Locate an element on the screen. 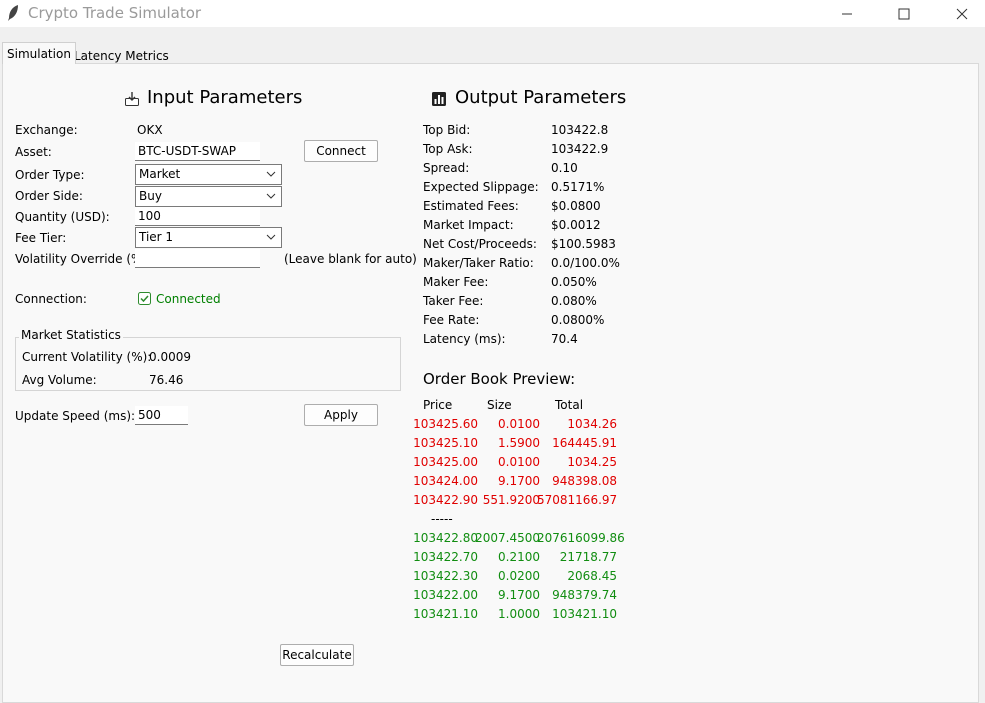 This screenshot has height=703, width=985. connection-status: Connected is located at coordinates (188, 299).